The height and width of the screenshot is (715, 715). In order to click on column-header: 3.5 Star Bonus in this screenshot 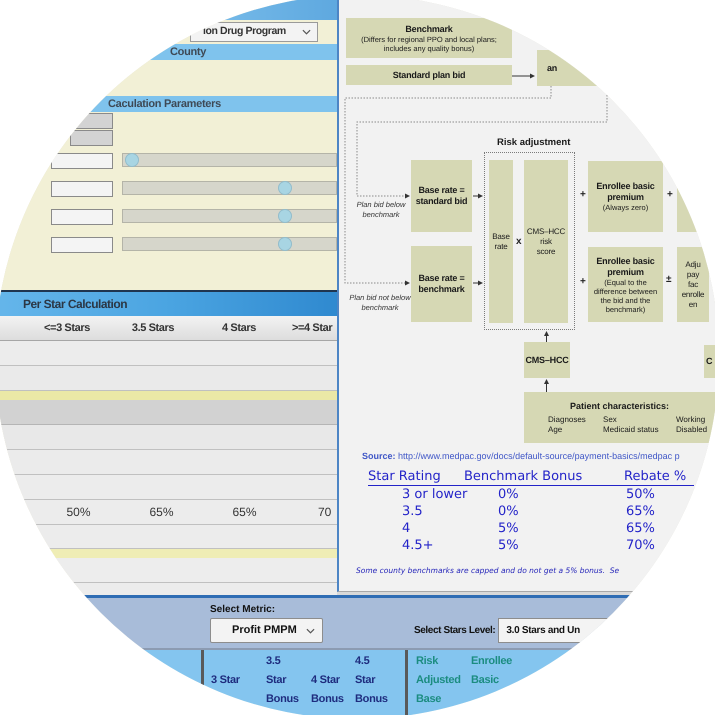, I will do `click(282, 680)`.